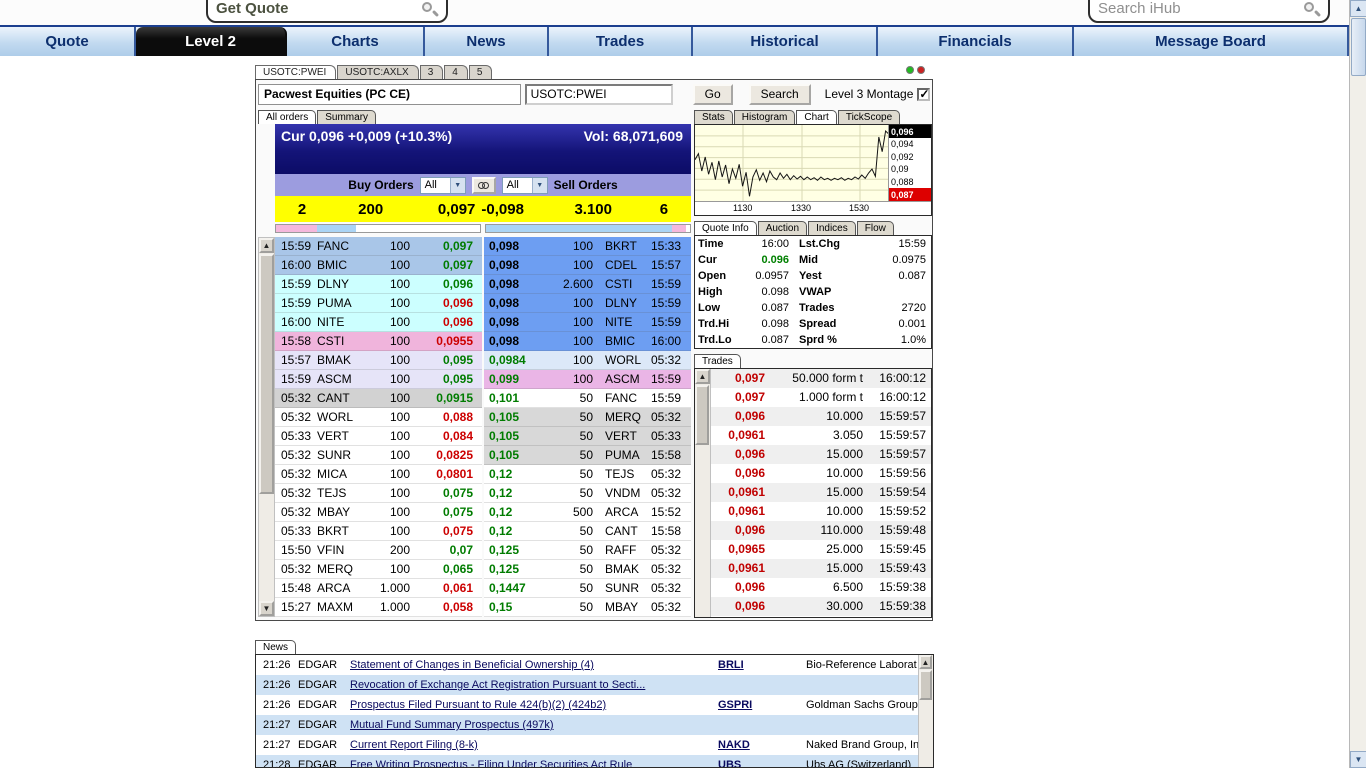 Image resolution: width=1366 pixels, height=768 pixels. Describe the element at coordinates (725, 228) in the screenshot. I see `info-tab-quote-info: Quote Info` at that location.